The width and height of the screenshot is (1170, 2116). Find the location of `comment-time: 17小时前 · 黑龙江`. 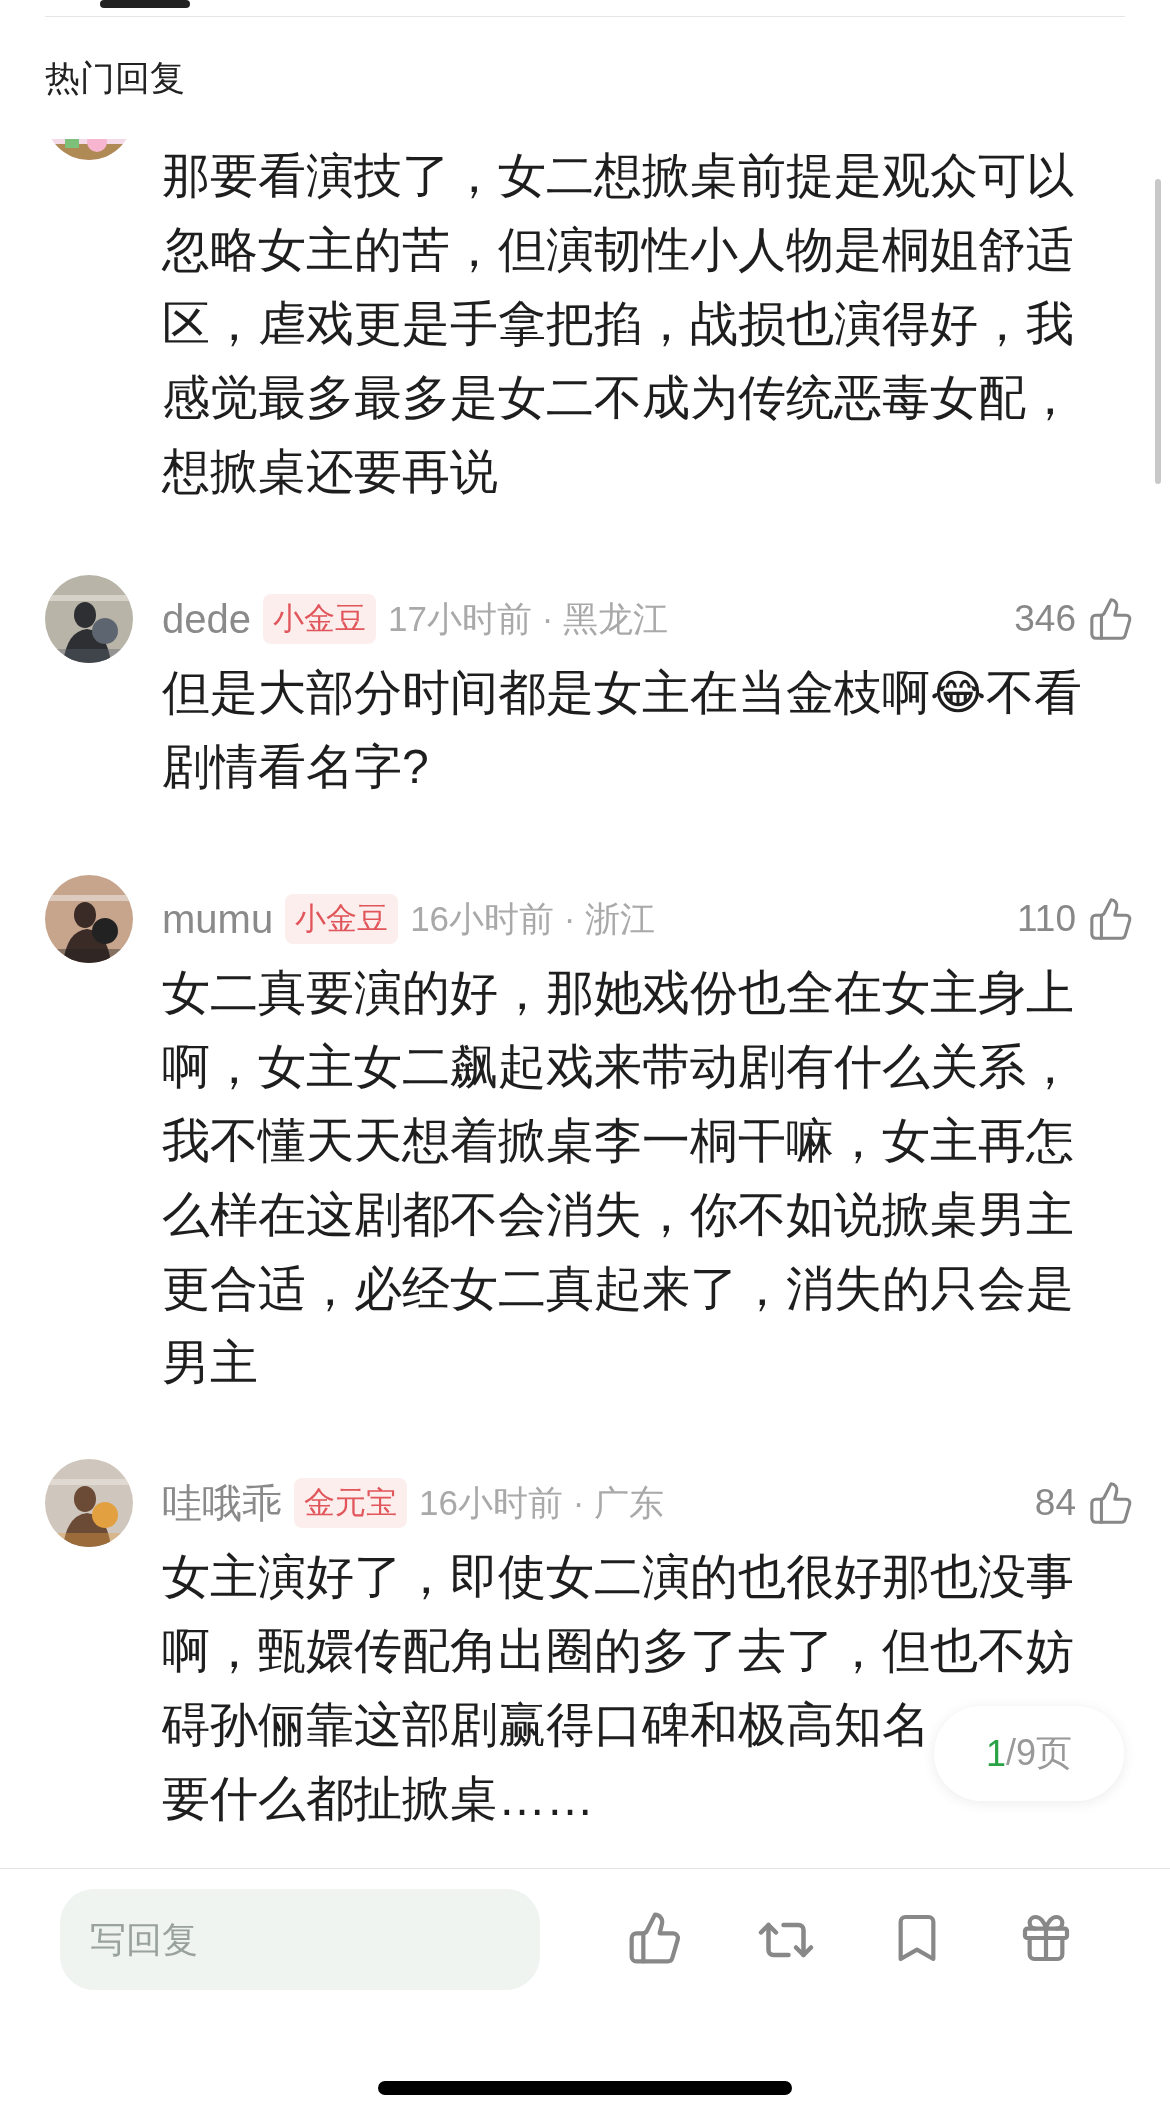

comment-time: 17小时前 · 黑龙江 is located at coordinates (528, 618).